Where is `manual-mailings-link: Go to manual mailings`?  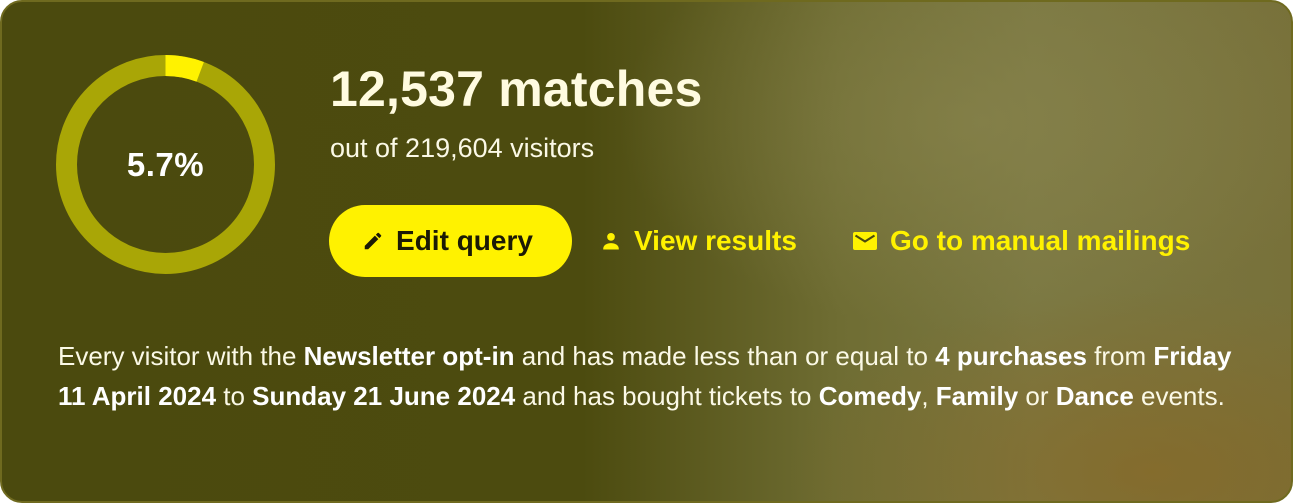
manual-mailings-link: Go to manual mailings is located at coordinates (1021, 241).